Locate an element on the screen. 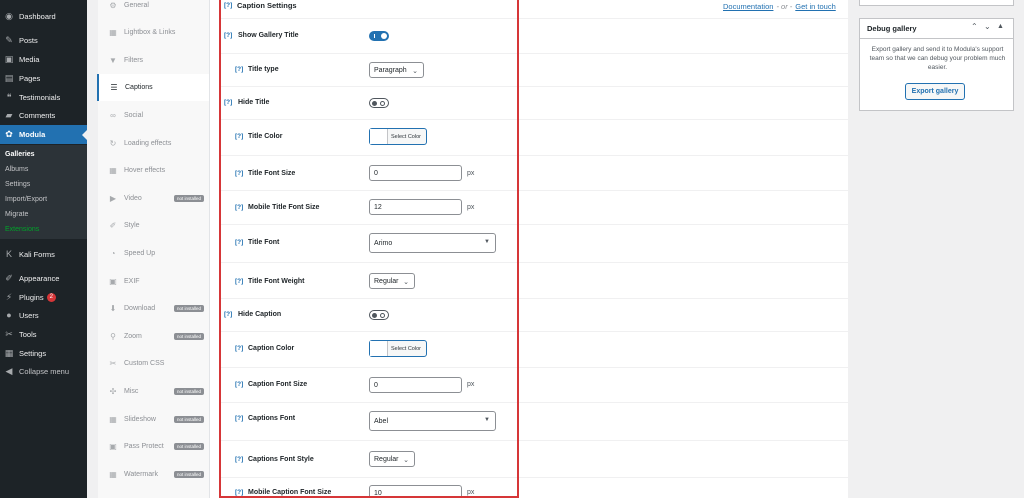 Image resolution: width=1024 pixels, height=498 pixels. gear-icon: ✿ is located at coordinates (9, 134).